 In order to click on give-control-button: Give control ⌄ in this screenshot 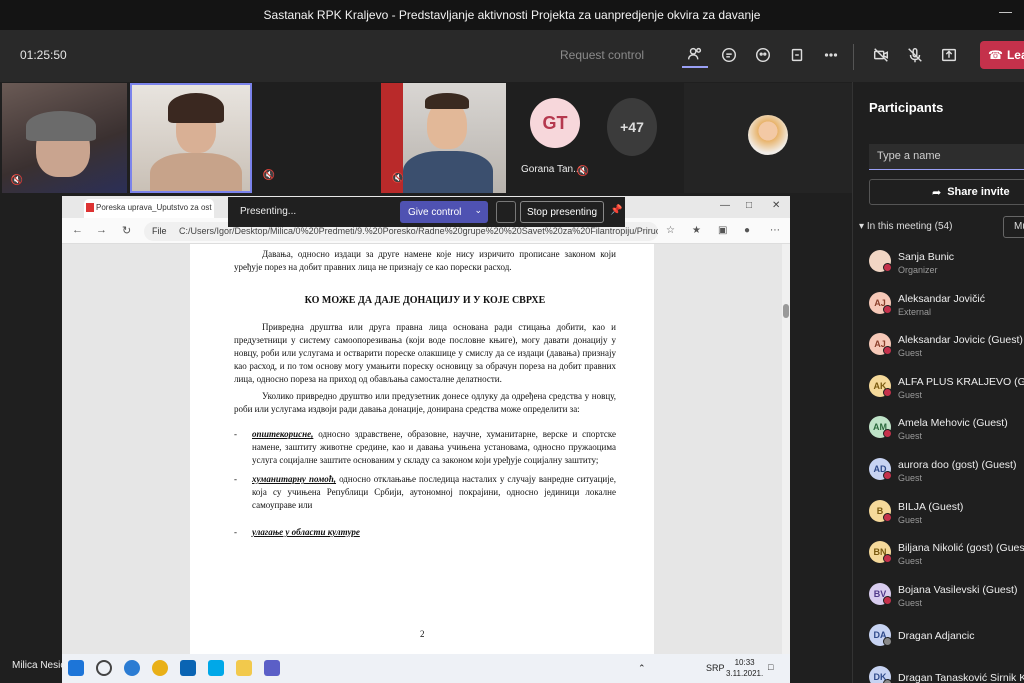, I will do `click(444, 212)`.